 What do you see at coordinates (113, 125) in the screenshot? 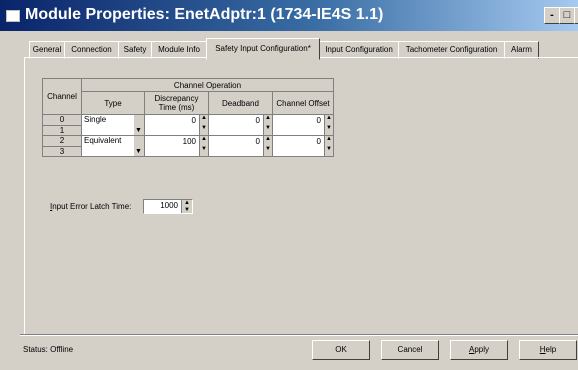
I see `type-select-0: Single ▼` at bounding box center [113, 125].